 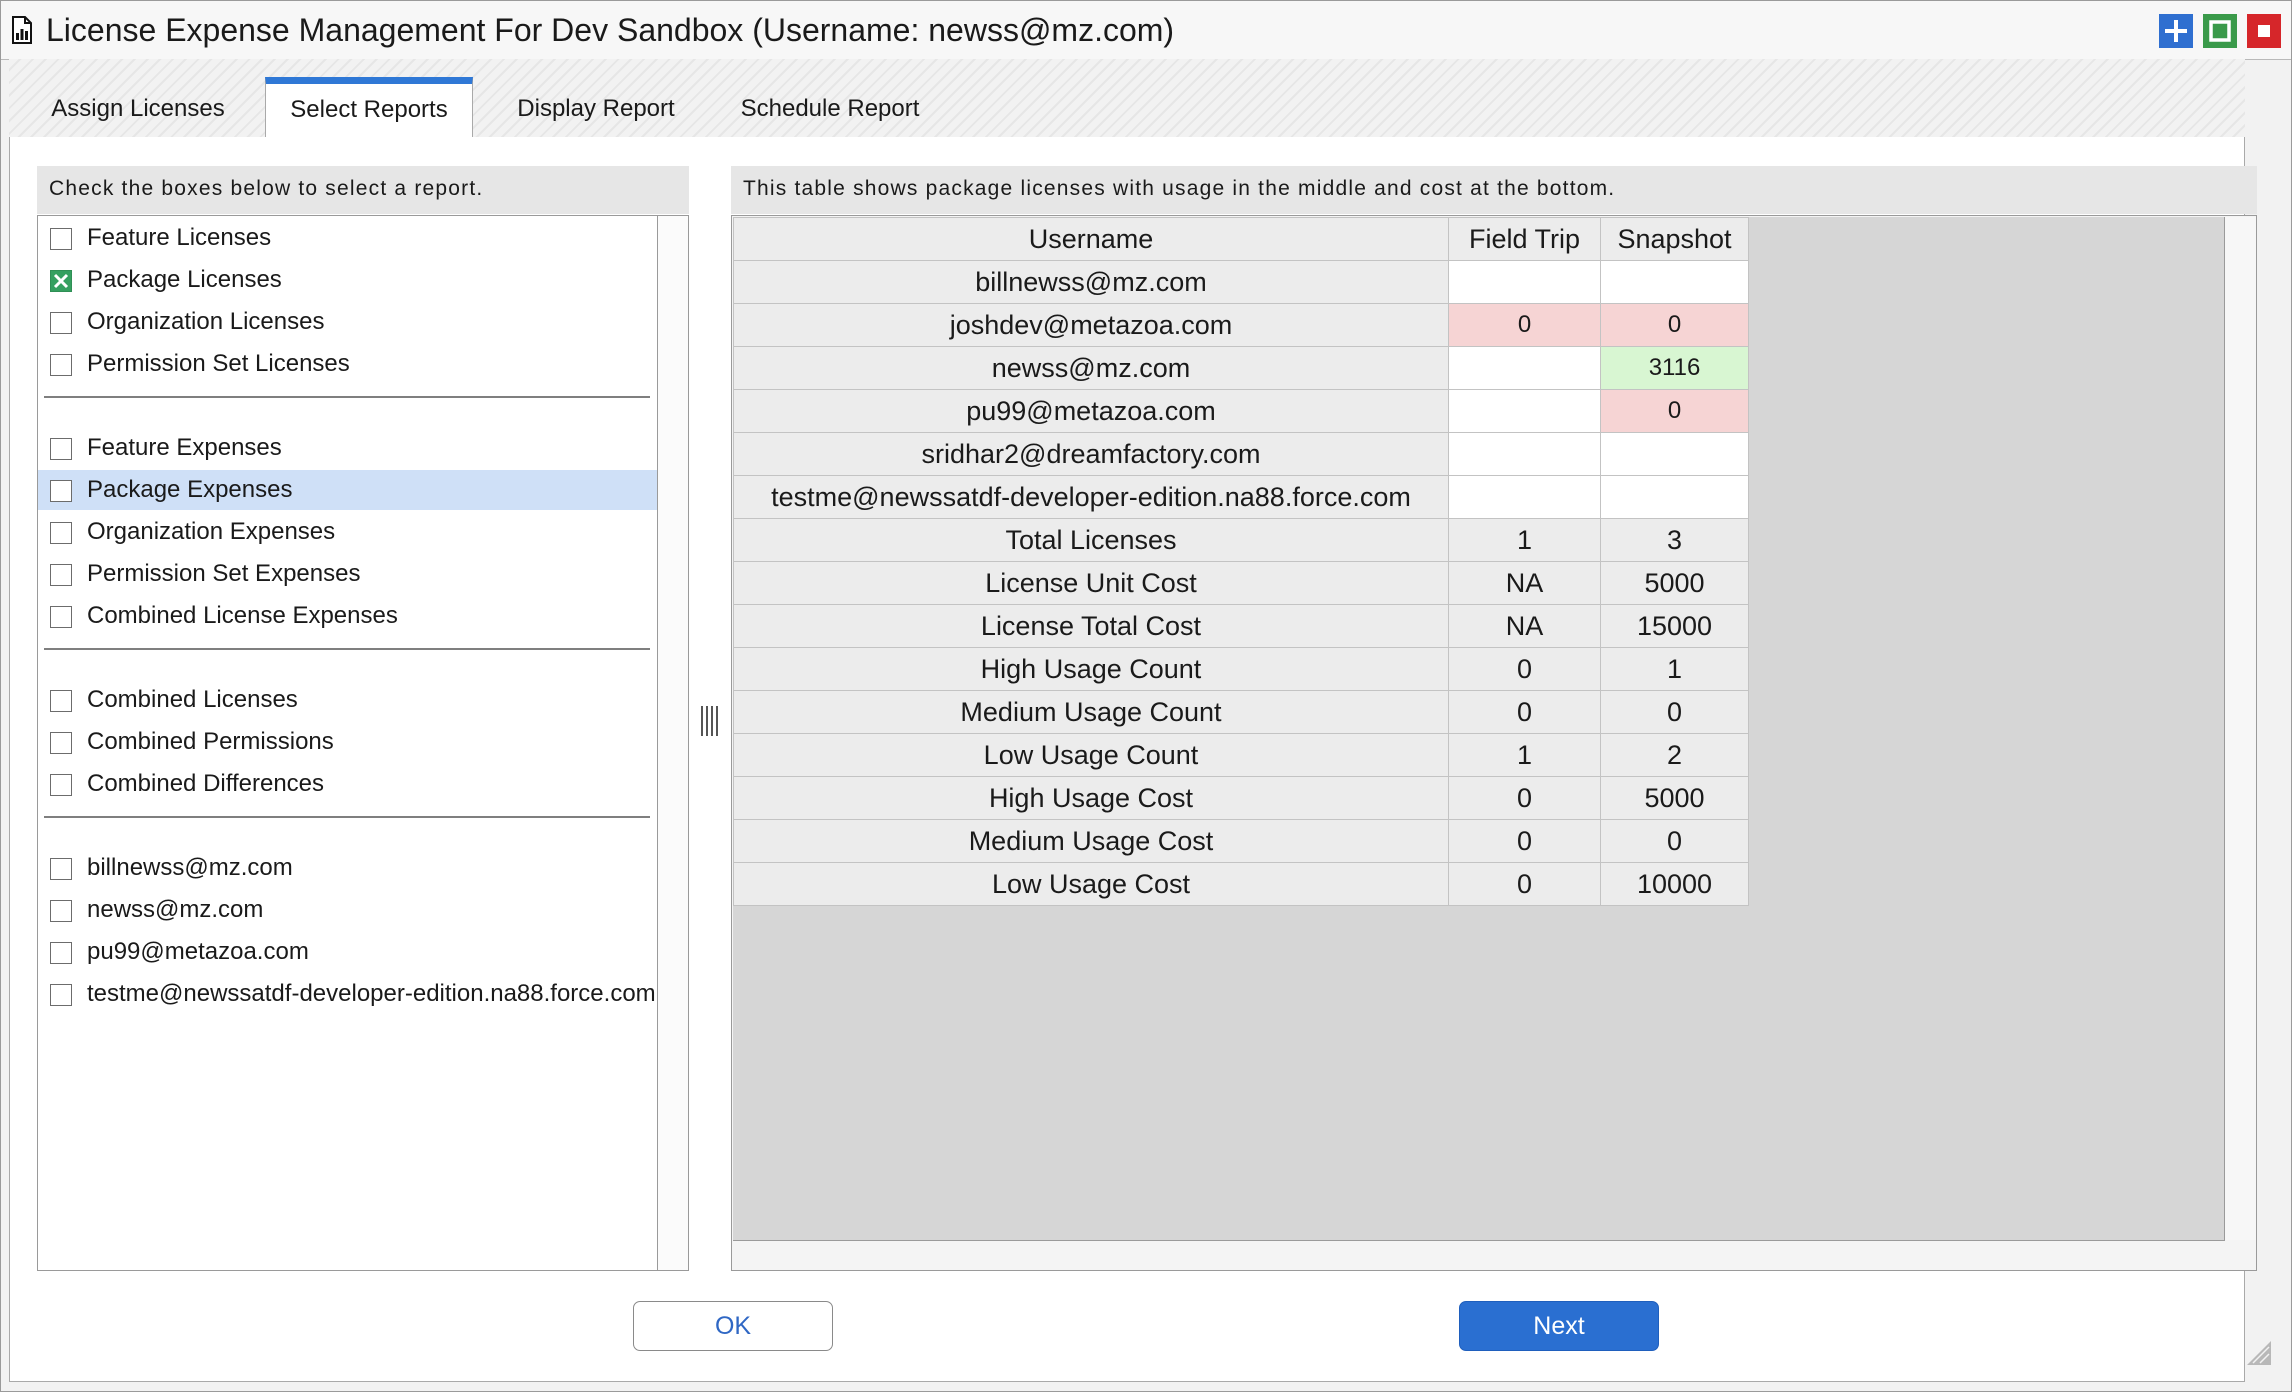 I want to click on add-window-button, so click(x=2176, y=31).